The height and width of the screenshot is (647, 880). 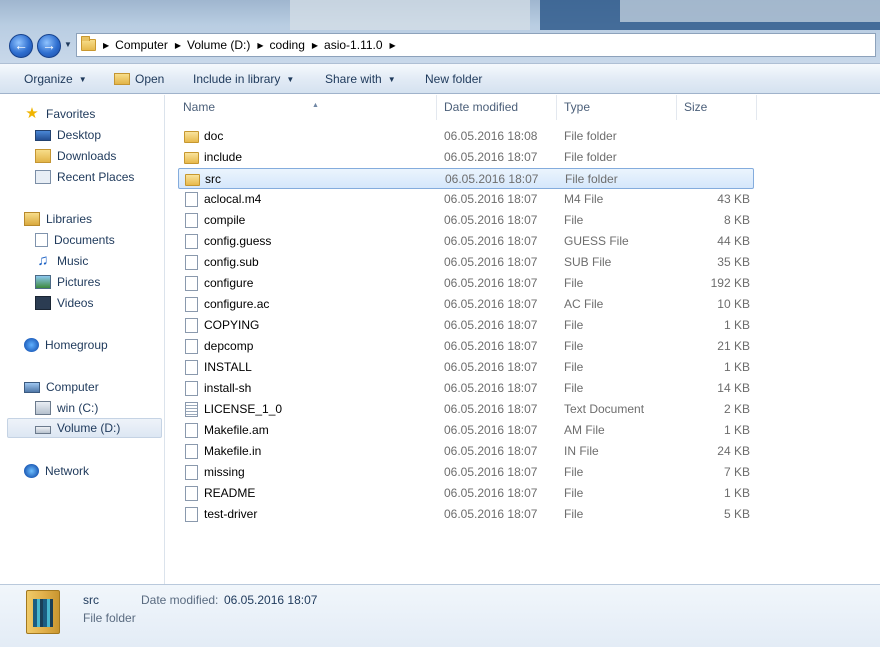 I want to click on file-name: aclocal.m4, so click(x=233, y=199).